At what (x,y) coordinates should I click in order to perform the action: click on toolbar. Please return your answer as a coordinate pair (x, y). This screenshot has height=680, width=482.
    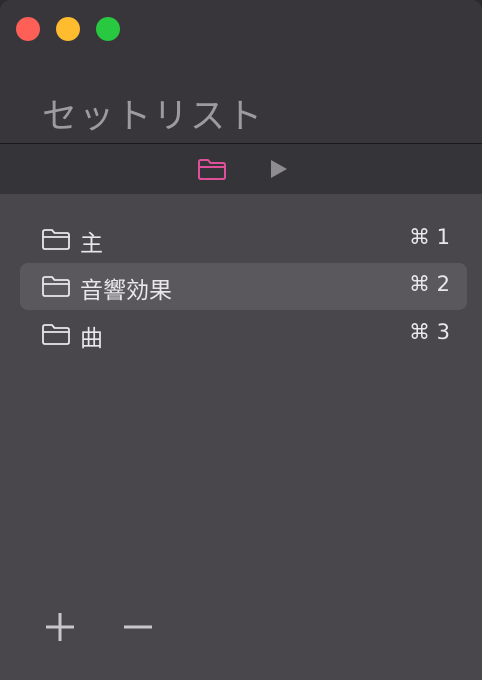
    Looking at the image, I should click on (241, 169).